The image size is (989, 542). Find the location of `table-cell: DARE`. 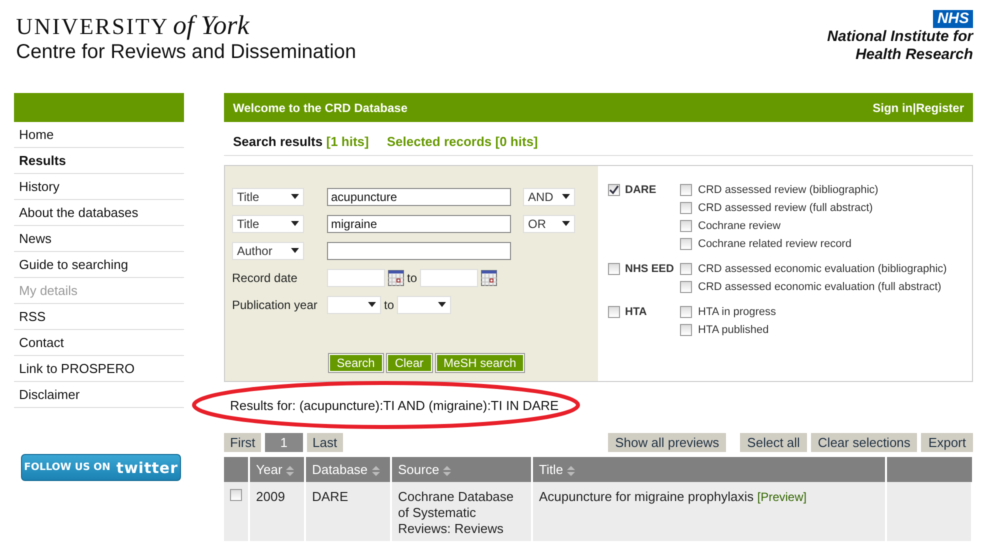

table-cell: DARE is located at coordinates (348, 511).